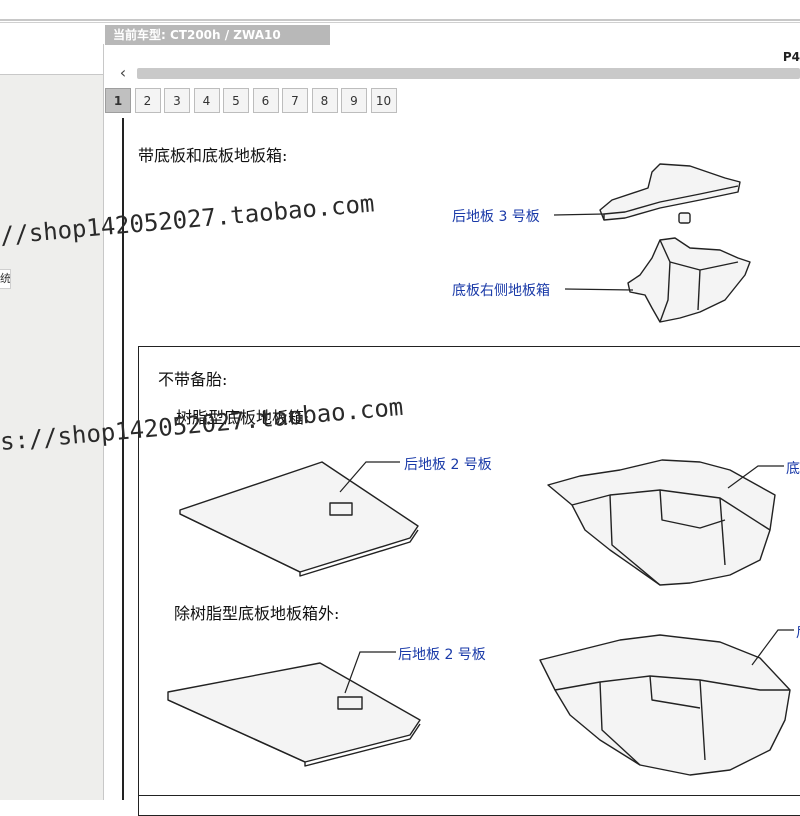  What do you see at coordinates (442, 655) in the screenshot?
I see `callout-rear-floor-board-2: 后地板 2 号板` at bounding box center [442, 655].